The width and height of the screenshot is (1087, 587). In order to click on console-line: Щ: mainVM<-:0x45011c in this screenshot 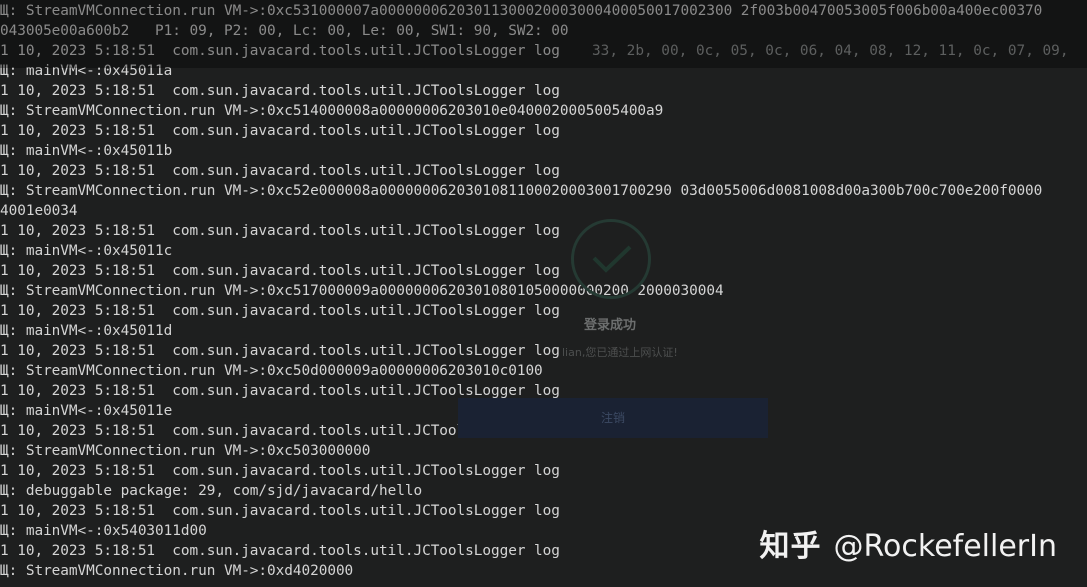, I will do `click(86, 251)`.